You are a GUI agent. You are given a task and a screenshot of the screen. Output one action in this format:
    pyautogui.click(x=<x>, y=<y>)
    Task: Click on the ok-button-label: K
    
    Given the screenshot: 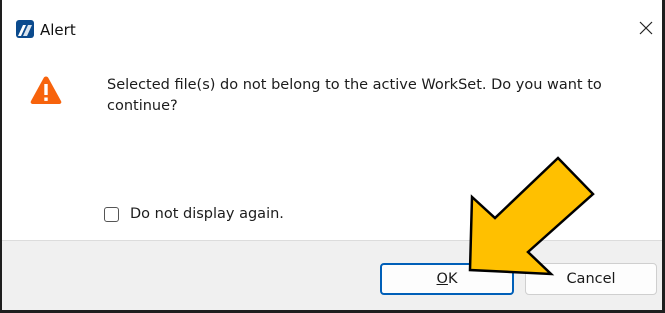 What is the action you would take?
    pyautogui.click(x=452, y=279)
    